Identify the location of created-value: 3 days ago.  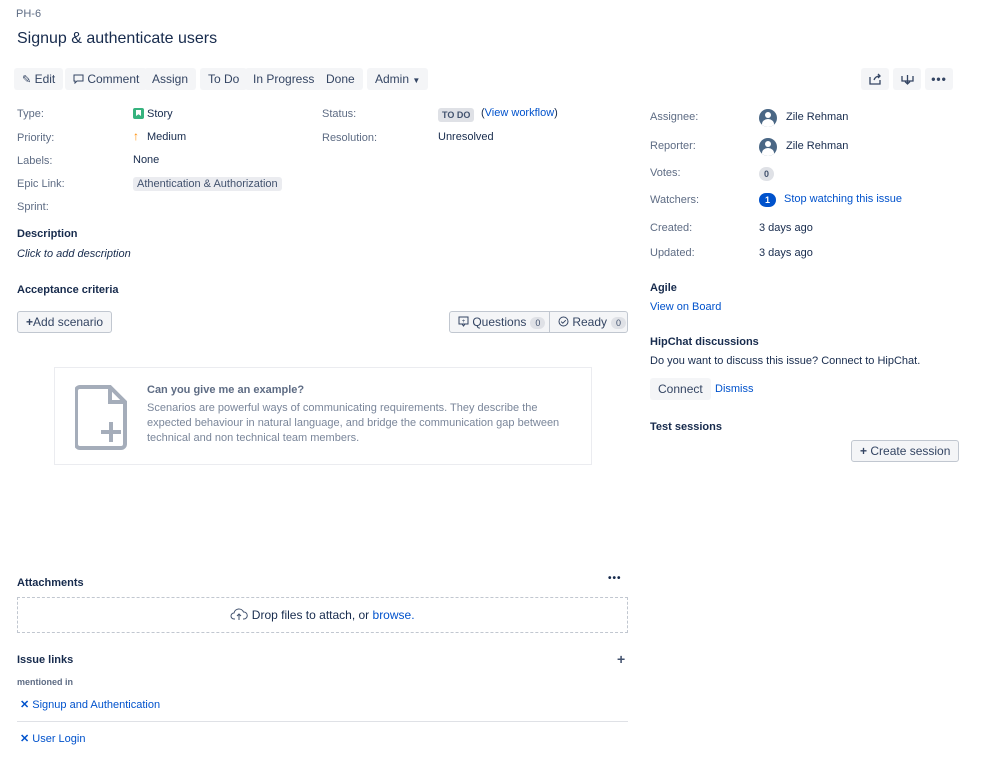
(786, 228).